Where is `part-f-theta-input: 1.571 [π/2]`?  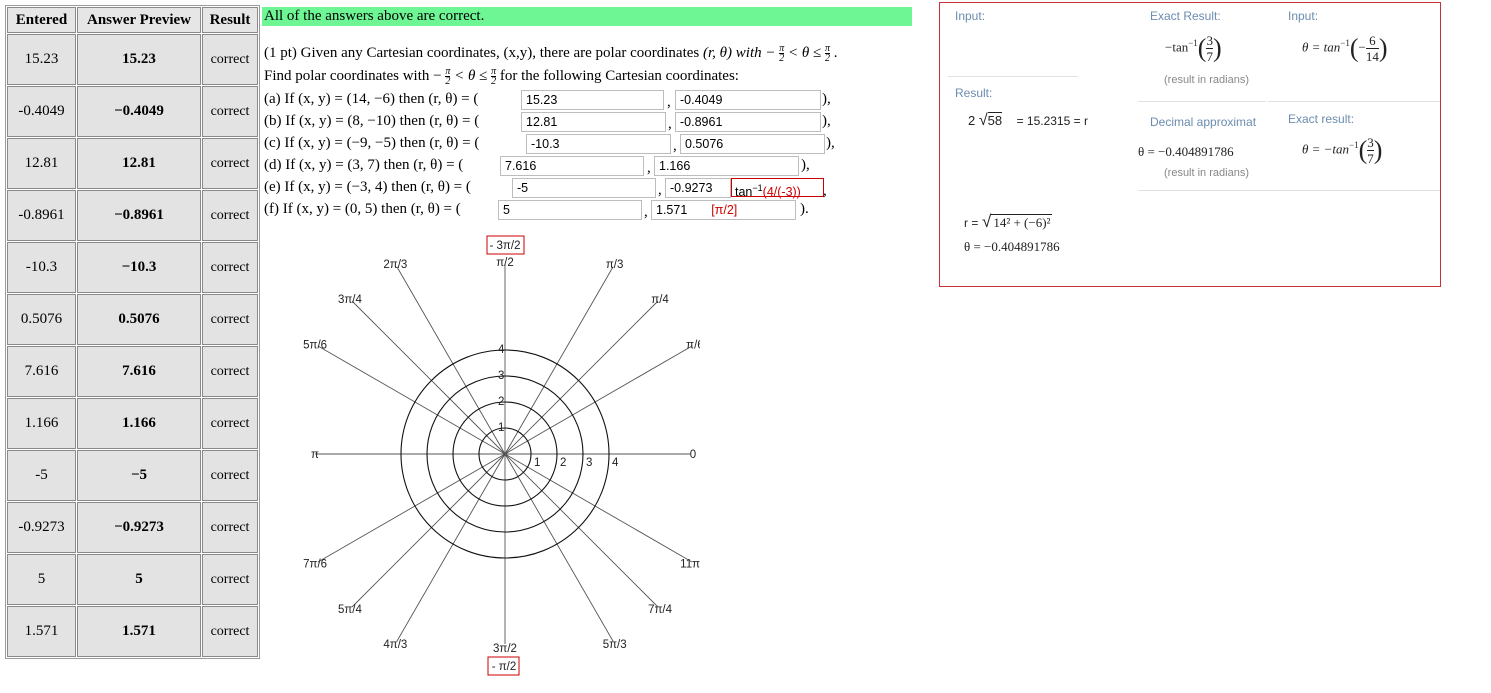 part-f-theta-input: 1.571 [π/2] is located at coordinates (723, 210).